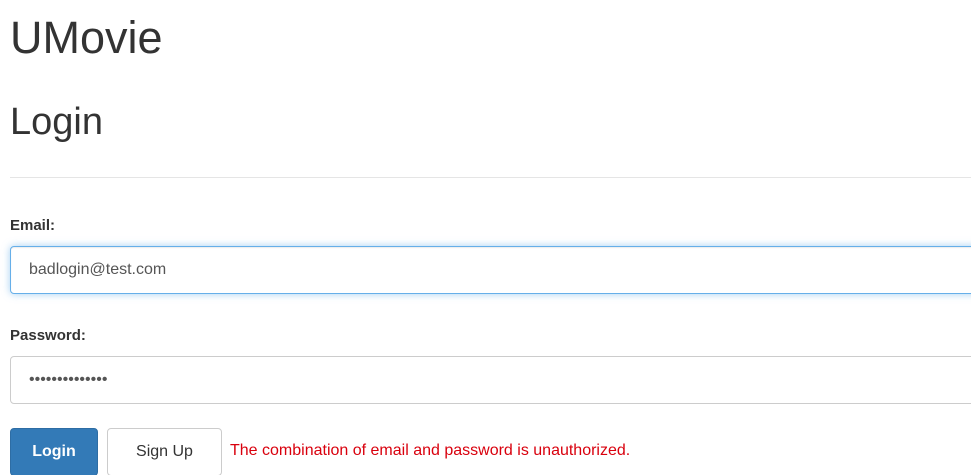  I want to click on login-button: Login, so click(54, 451).